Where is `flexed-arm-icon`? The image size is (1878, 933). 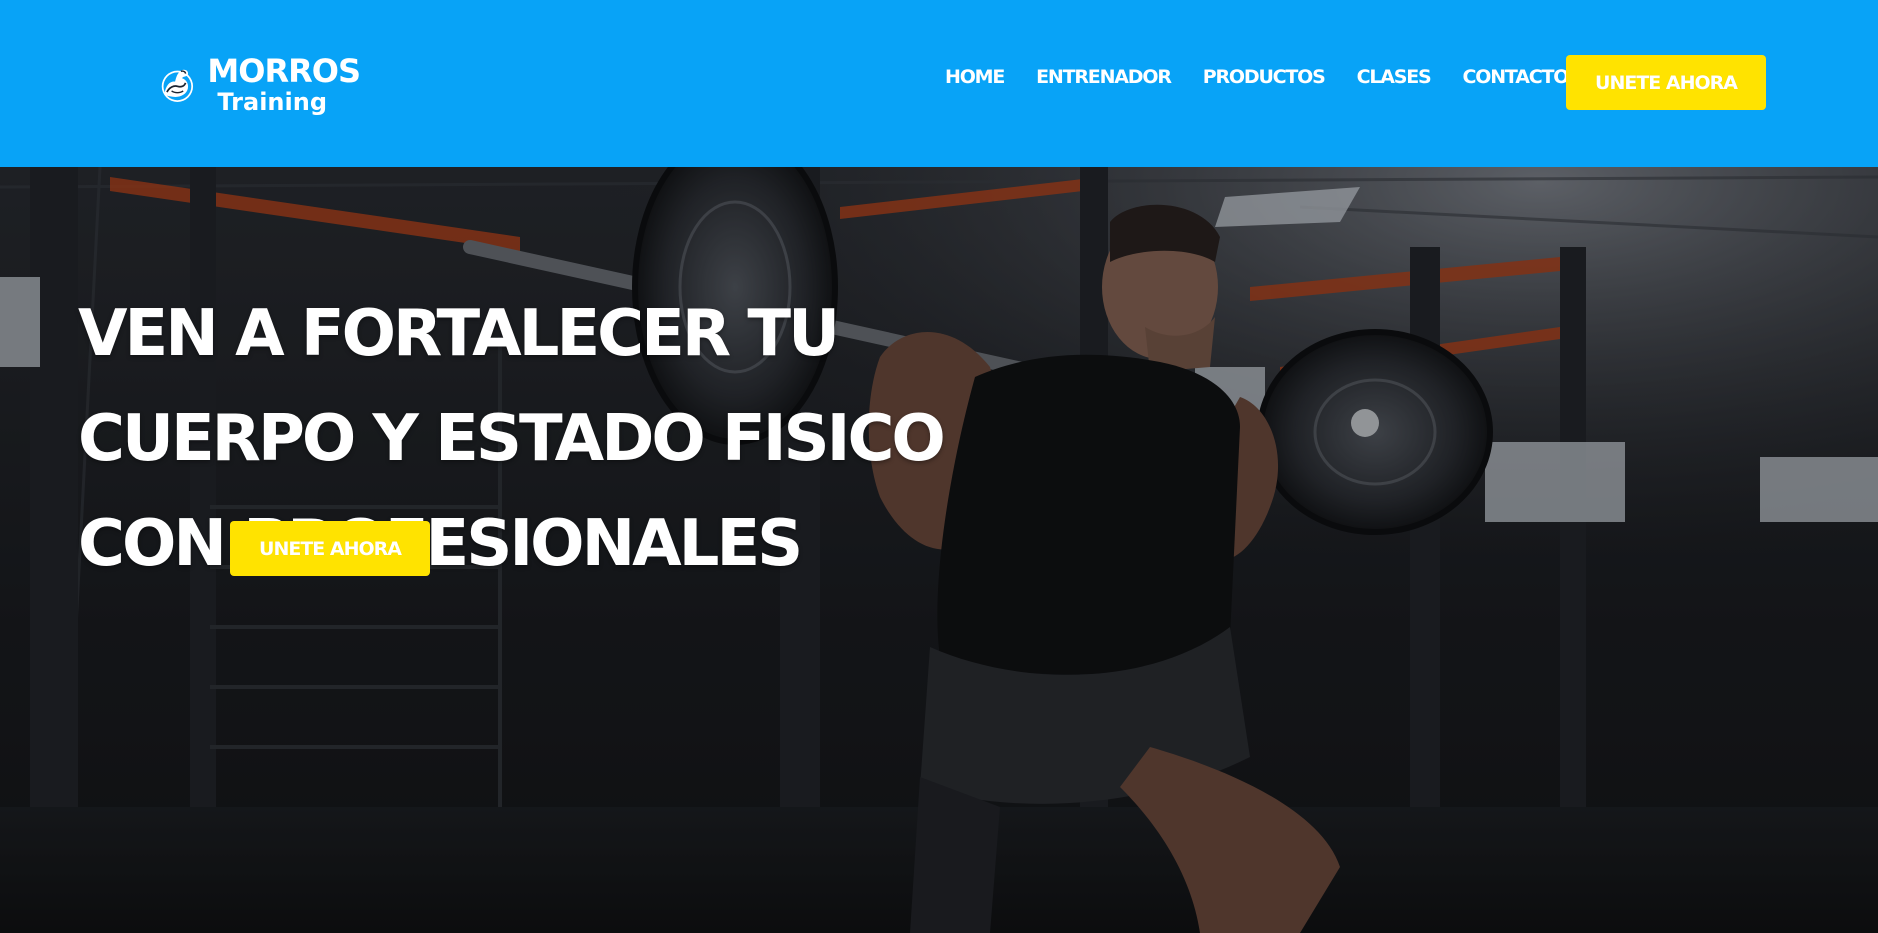
flexed-arm-icon is located at coordinates (177, 85).